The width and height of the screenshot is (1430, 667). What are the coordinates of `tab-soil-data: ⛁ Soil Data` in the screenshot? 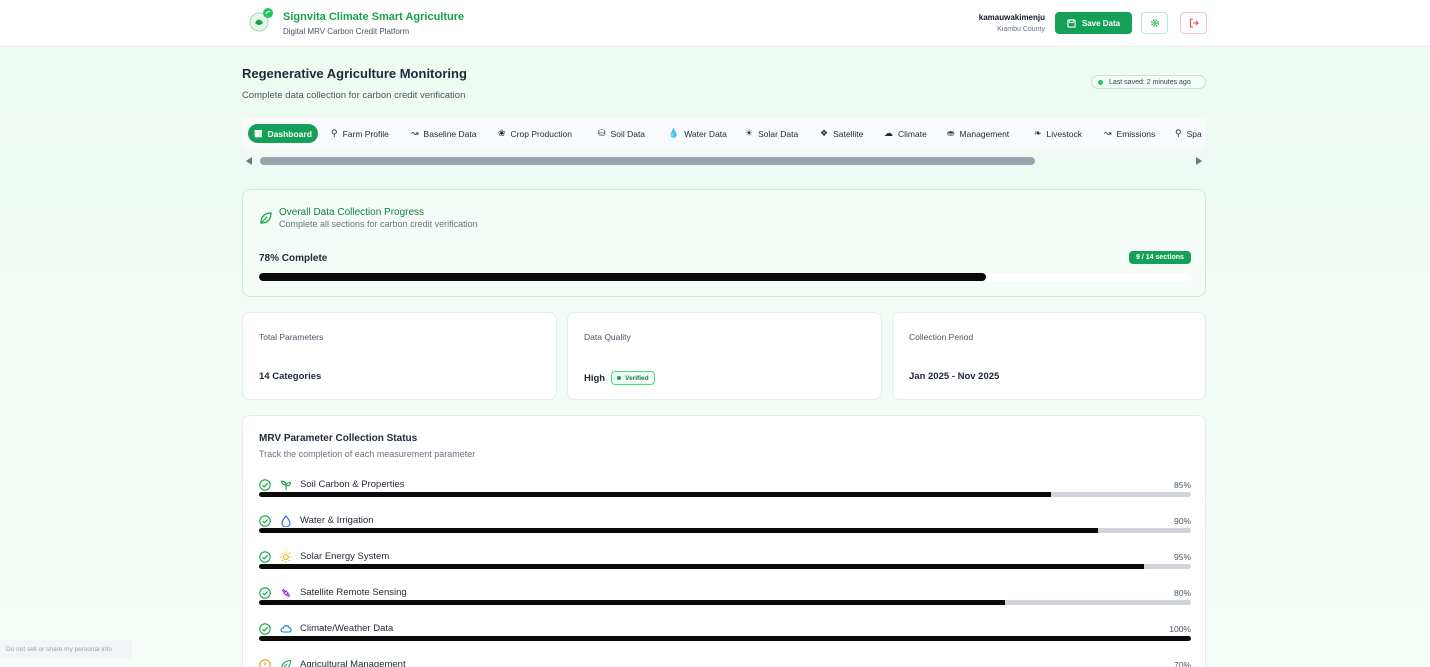 It's located at (621, 133).